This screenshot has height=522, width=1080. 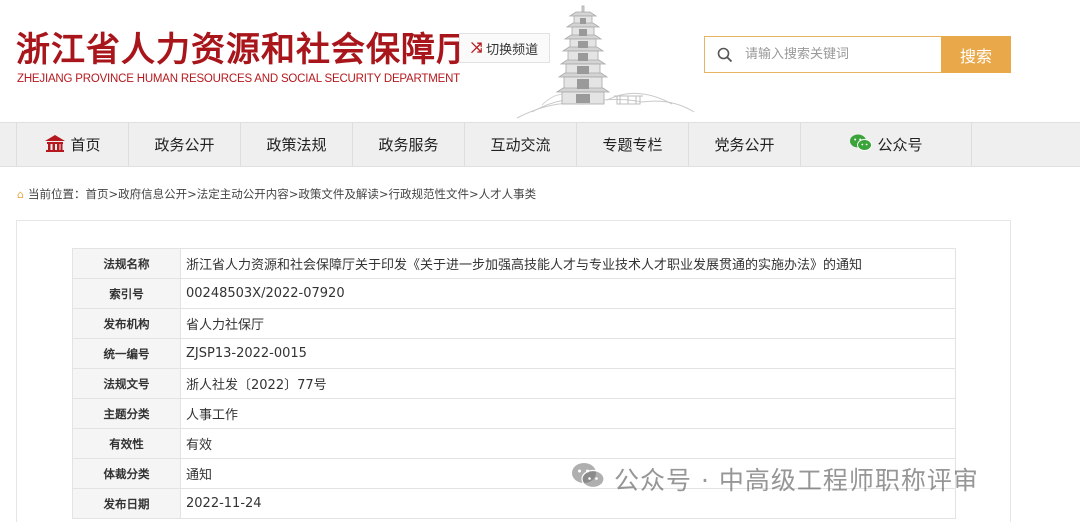 I want to click on breadcrumb-path: 首页>政府信息公开>法定主动公开内容>政策文件及解读>行政规范性文件>人才人事类, so click(x=310, y=194).